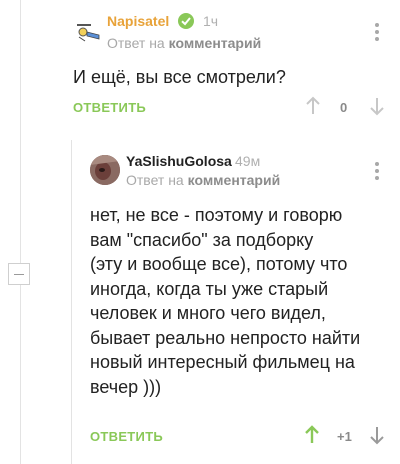 This screenshot has width=400, height=464. What do you see at coordinates (126, 386) in the screenshot?
I see `text-line: вечер )))` at bounding box center [126, 386].